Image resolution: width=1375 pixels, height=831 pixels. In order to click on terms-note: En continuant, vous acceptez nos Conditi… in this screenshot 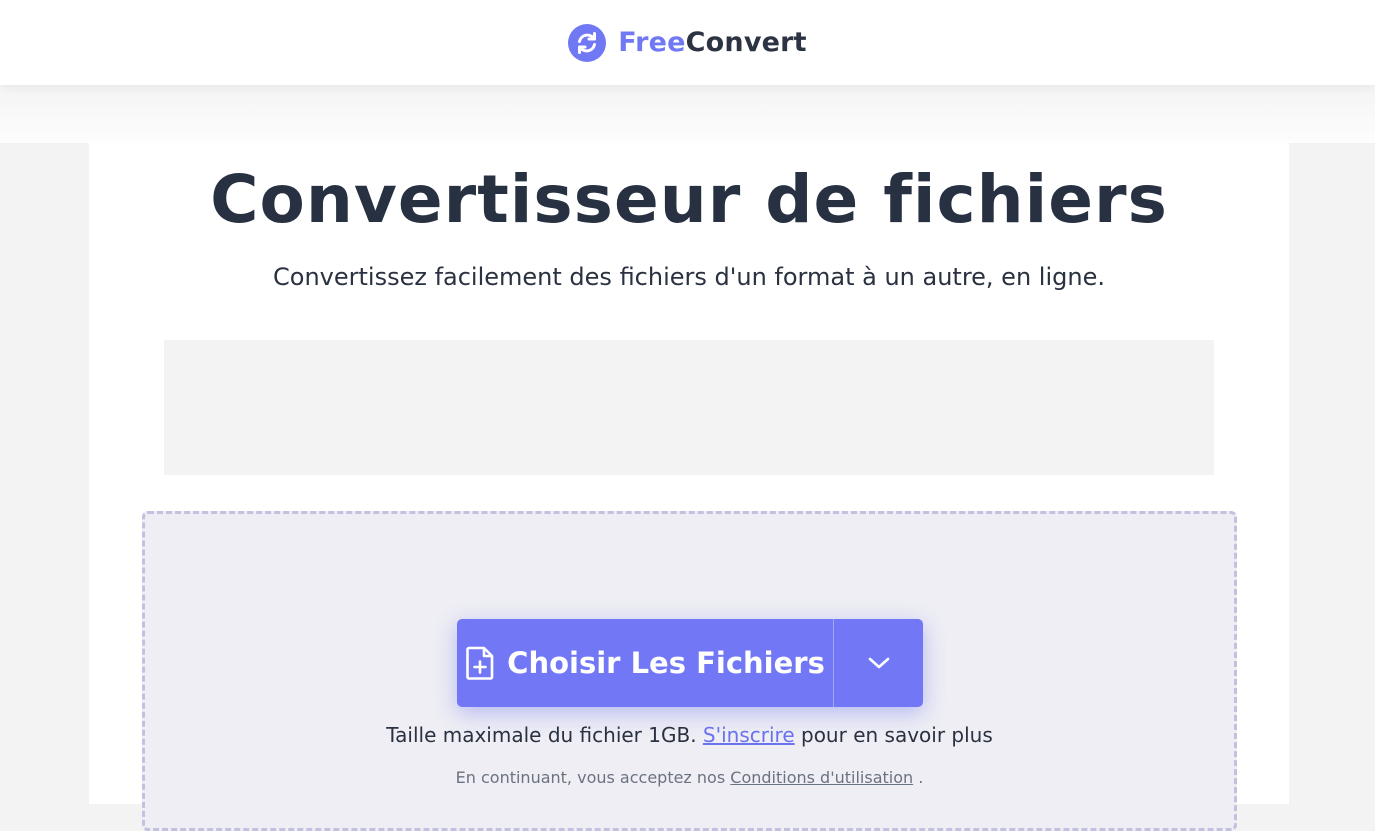, I will do `click(689, 777)`.